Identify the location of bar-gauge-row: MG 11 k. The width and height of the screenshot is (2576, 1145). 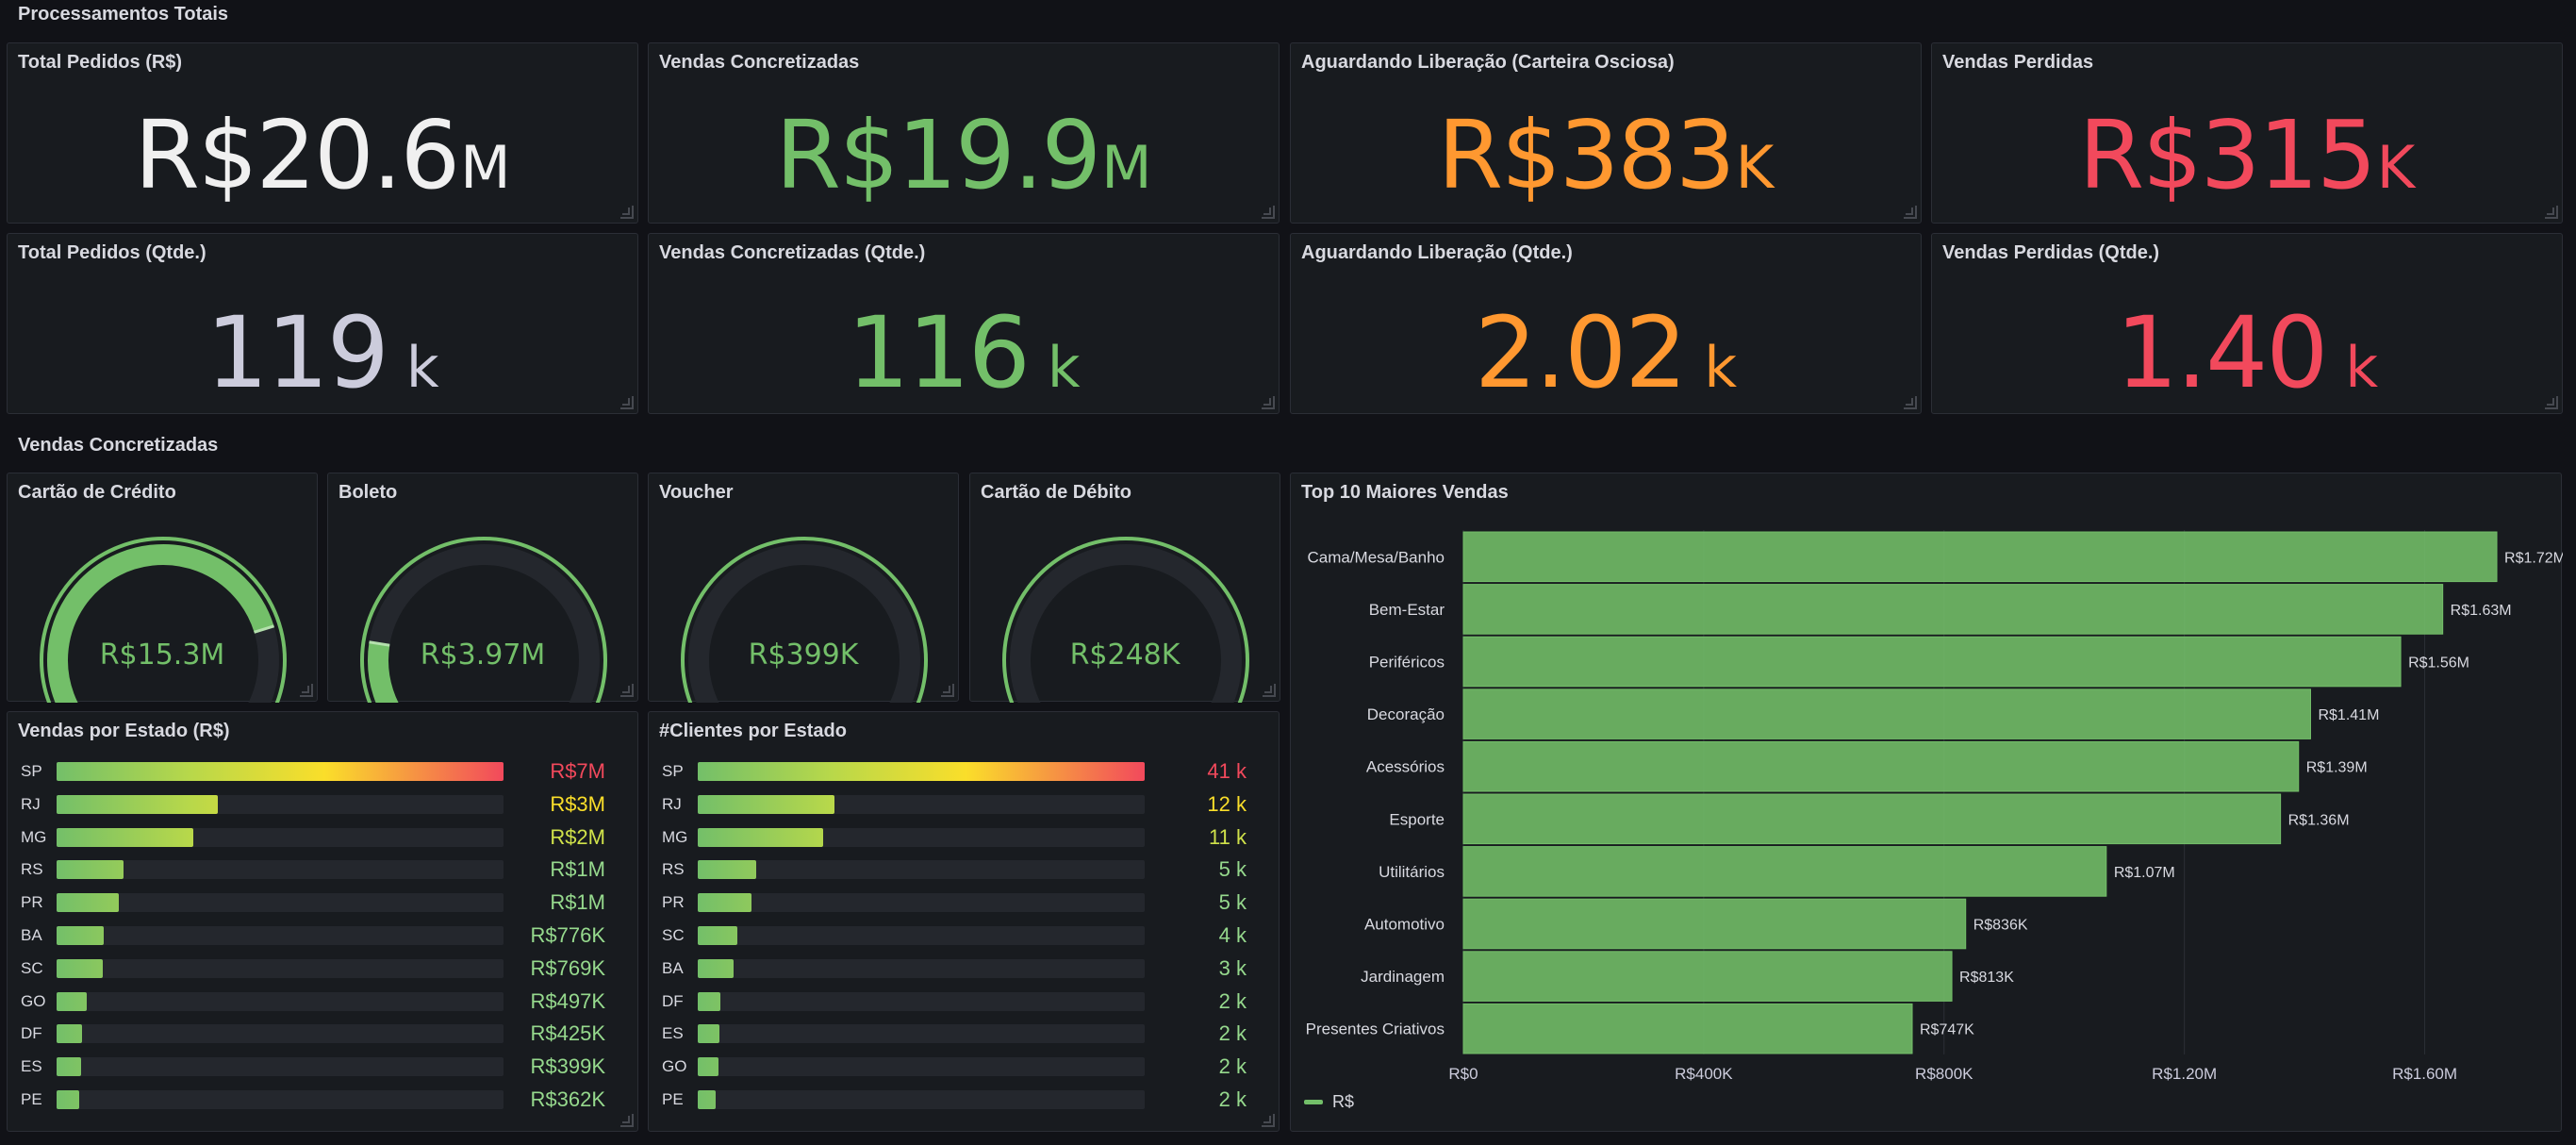
(964, 838).